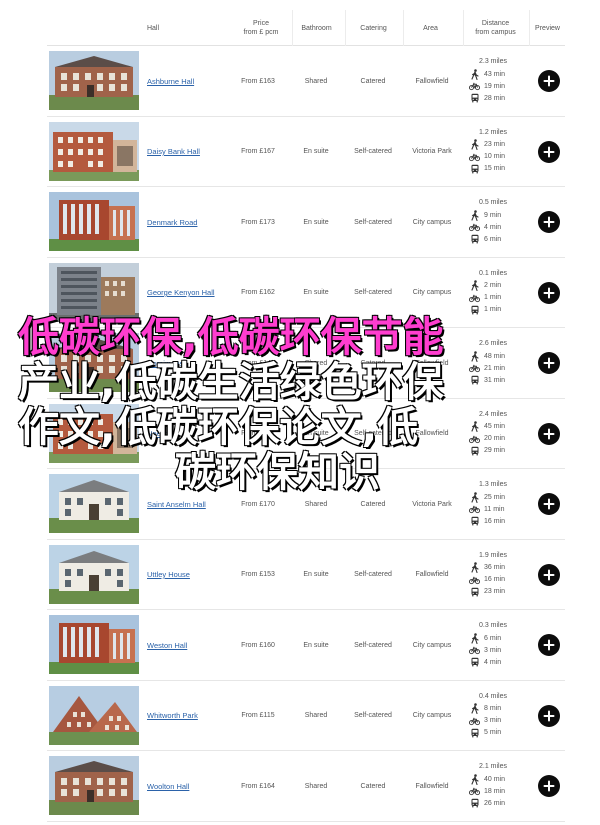  I want to click on hall-link: Uttley House, so click(191, 575).